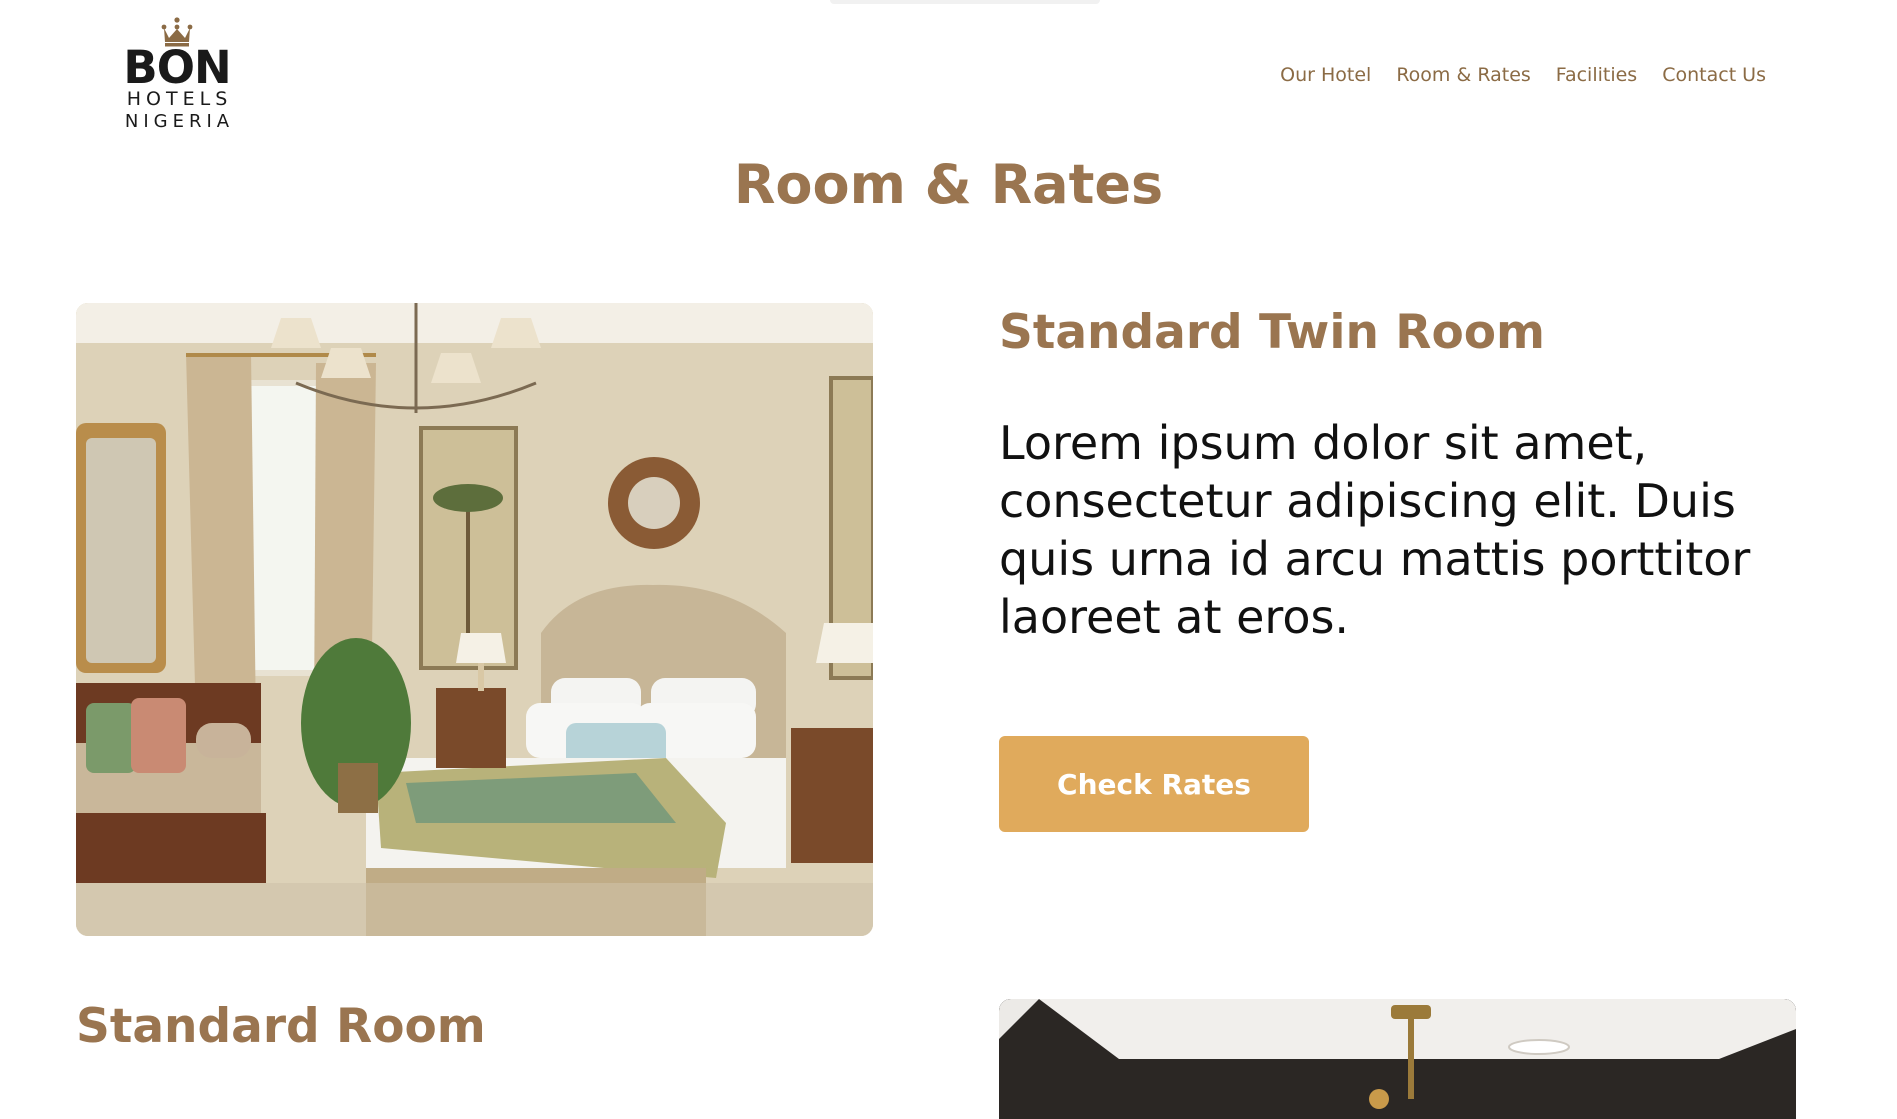 The width and height of the screenshot is (1897, 1119). What do you see at coordinates (179, 121) in the screenshot?
I see `logo-line-nigeria: NIGERIA` at bounding box center [179, 121].